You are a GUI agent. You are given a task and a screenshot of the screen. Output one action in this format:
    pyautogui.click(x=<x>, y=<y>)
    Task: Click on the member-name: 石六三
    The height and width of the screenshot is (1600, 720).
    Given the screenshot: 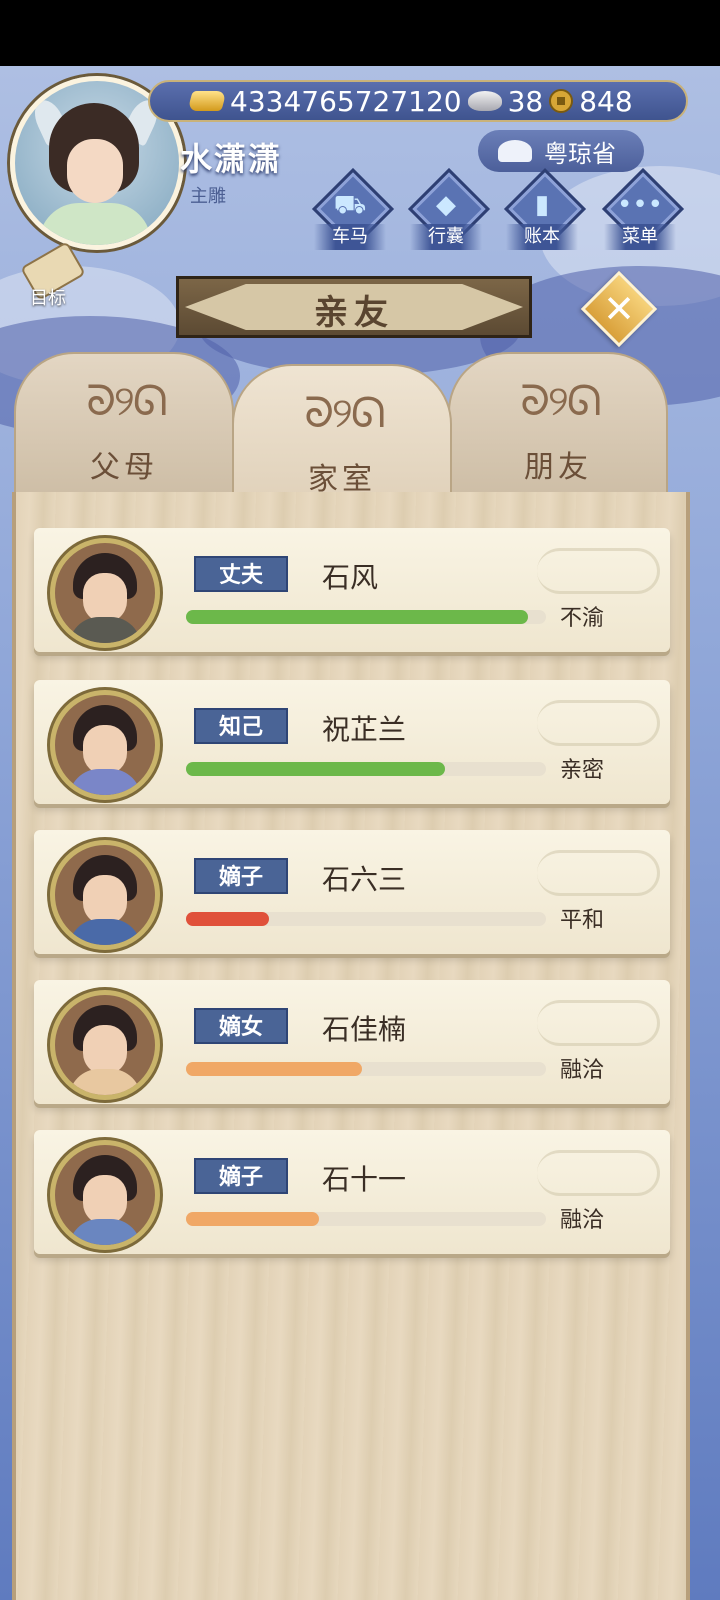 What is the action you would take?
    pyautogui.click(x=364, y=879)
    